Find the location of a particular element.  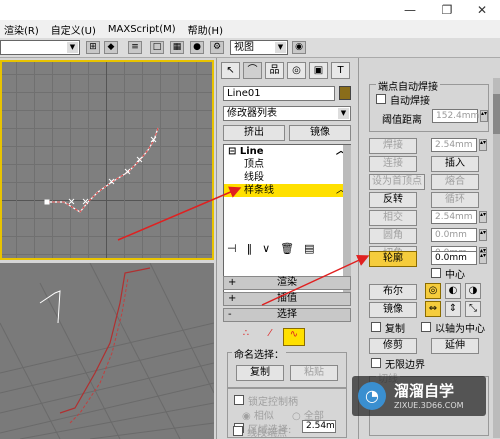

menu-maxscript: MAXScript(M) is located at coordinates (142, 29).